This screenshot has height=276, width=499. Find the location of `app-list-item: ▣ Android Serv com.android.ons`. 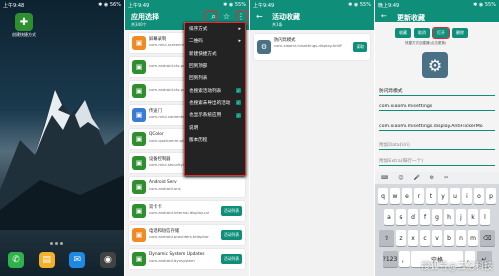

app-list-item: ▣ Android Serv com.android.ons is located at coordinates (187, 187).